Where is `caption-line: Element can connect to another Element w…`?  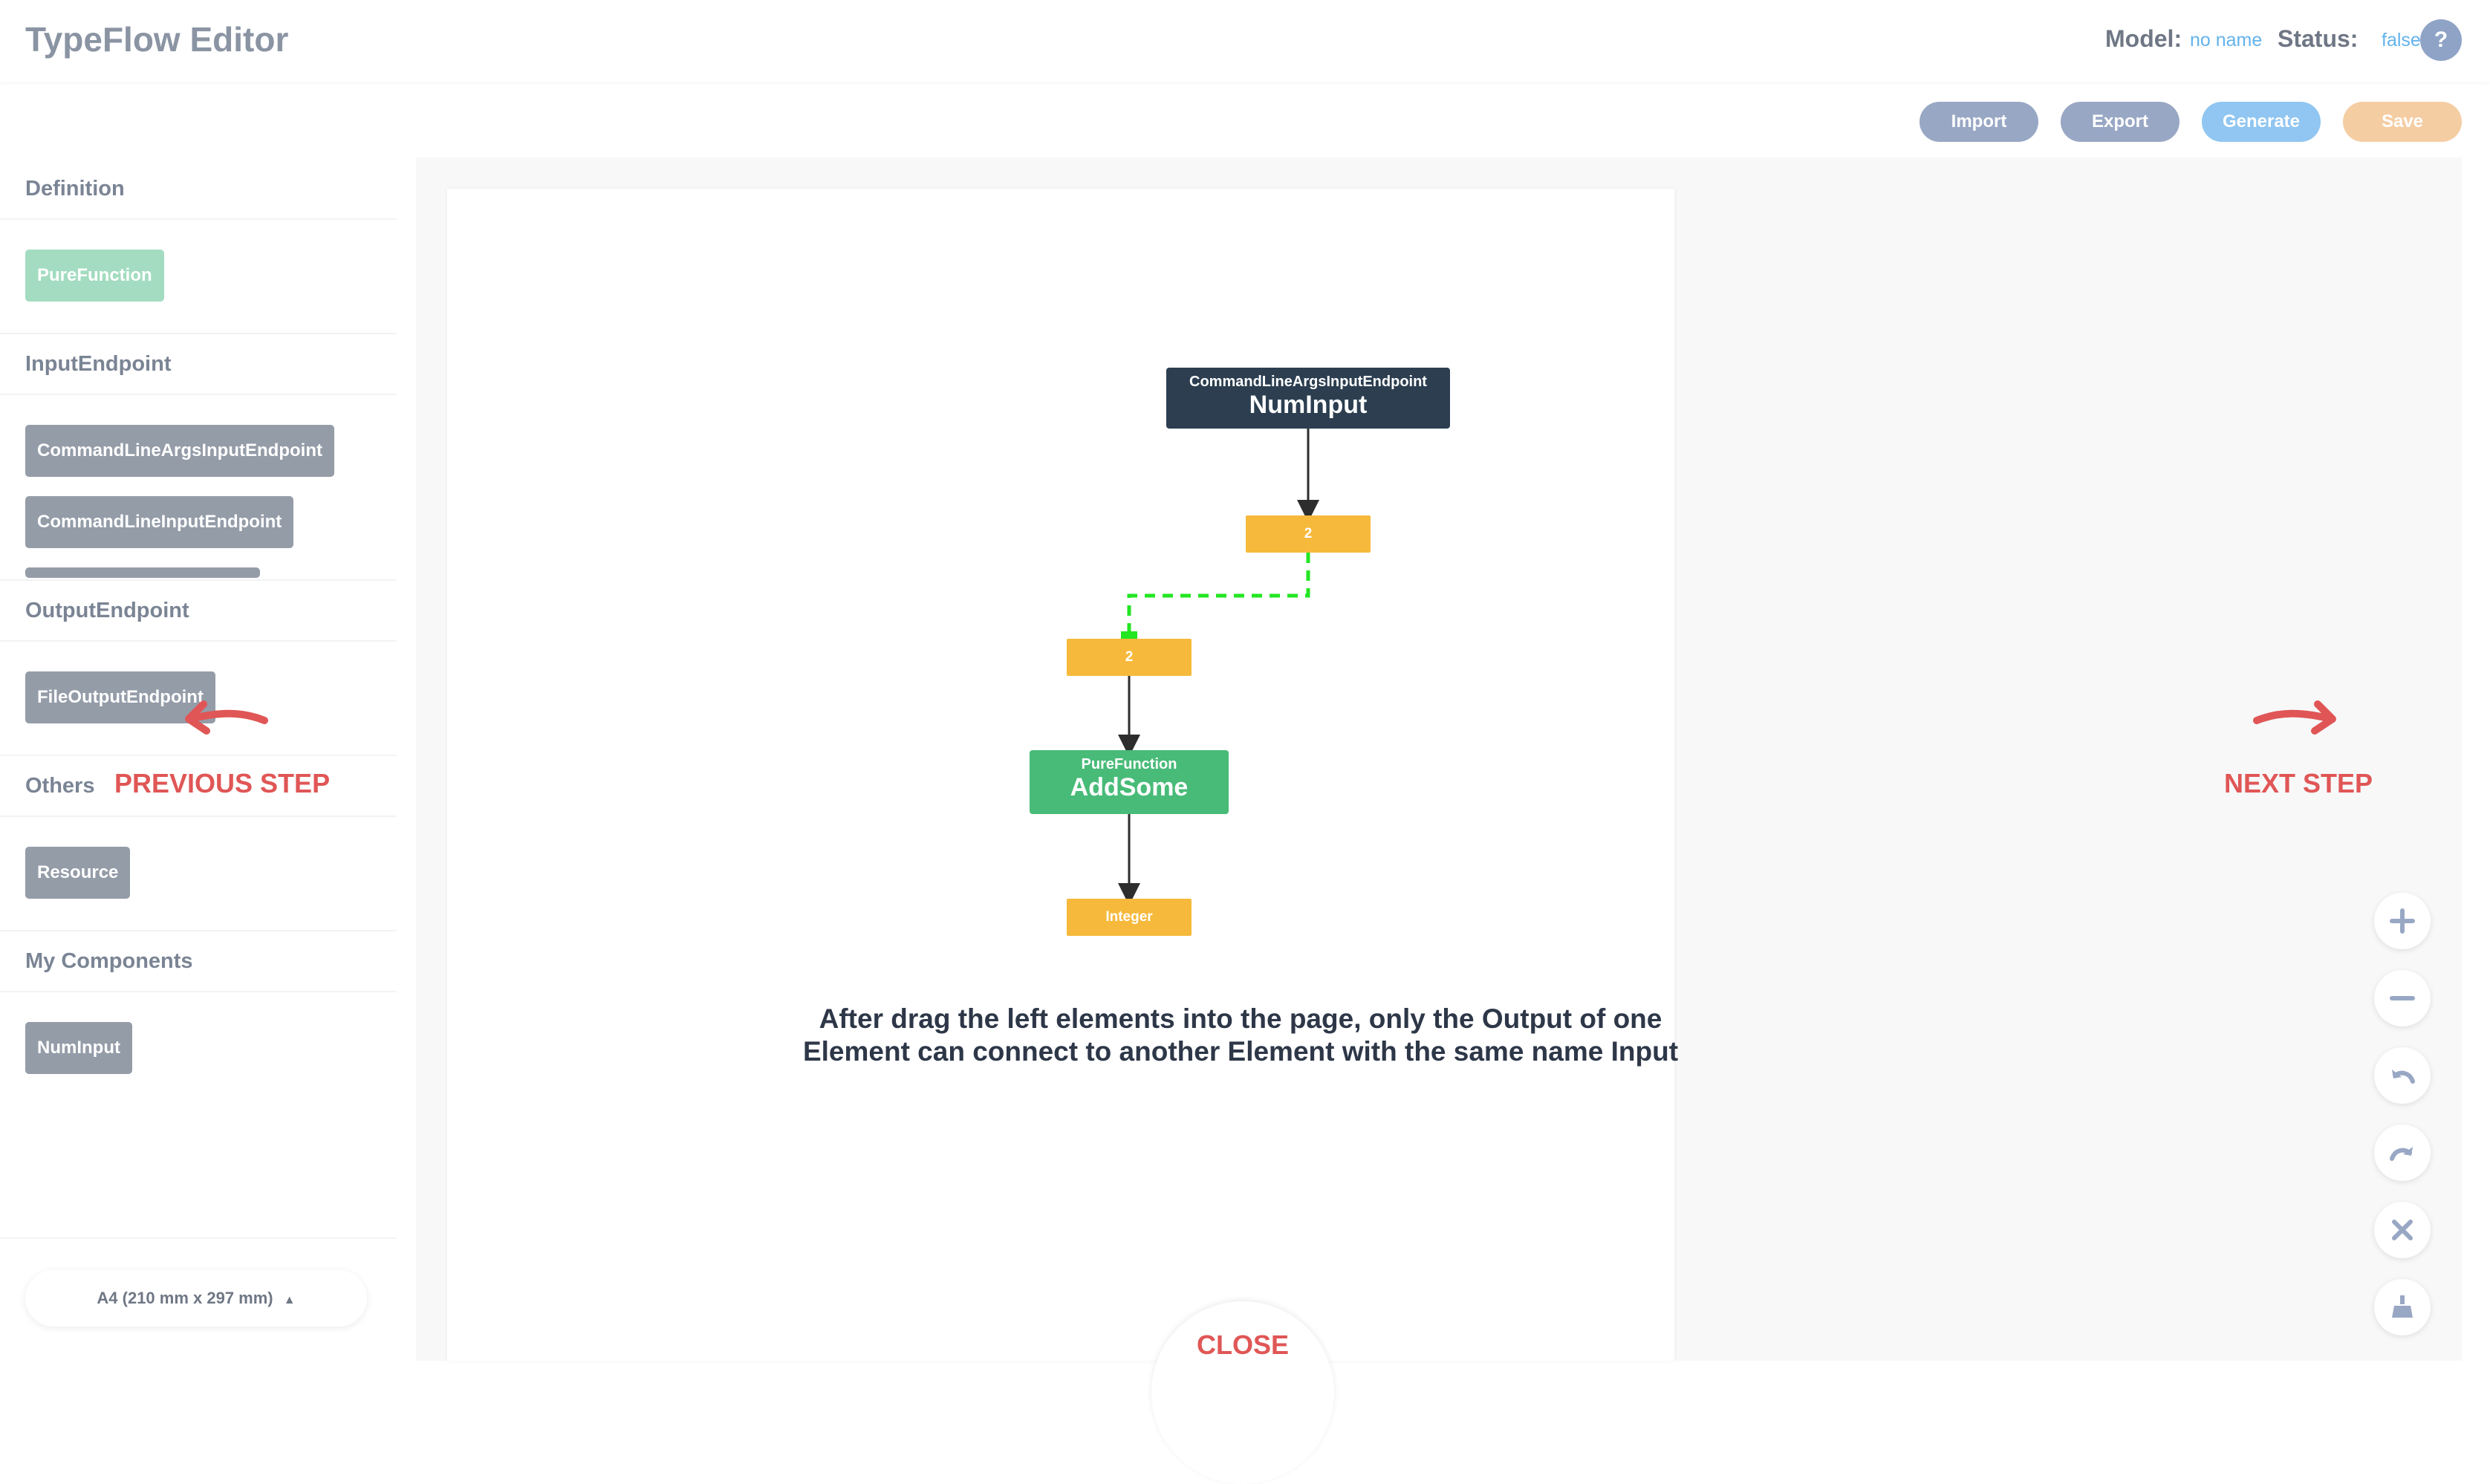
caption-line: Element can connect to another Element w… is located at coordinates (1240, 1051).